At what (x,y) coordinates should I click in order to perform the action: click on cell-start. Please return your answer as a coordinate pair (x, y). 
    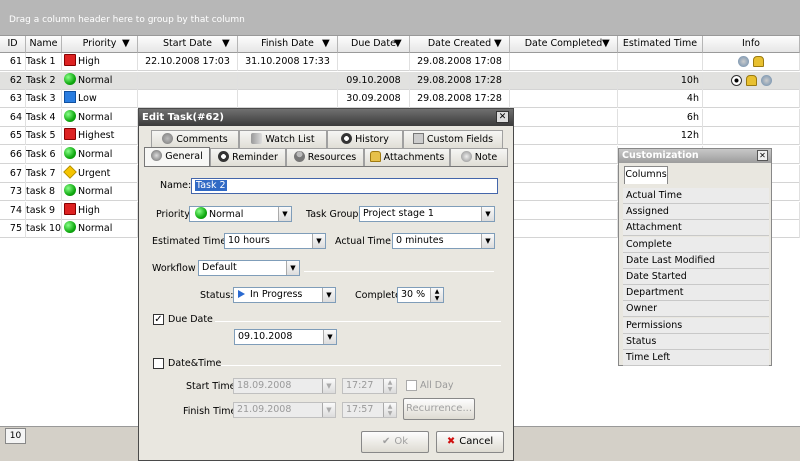
    Looking at the image, I should click on (188, 99).